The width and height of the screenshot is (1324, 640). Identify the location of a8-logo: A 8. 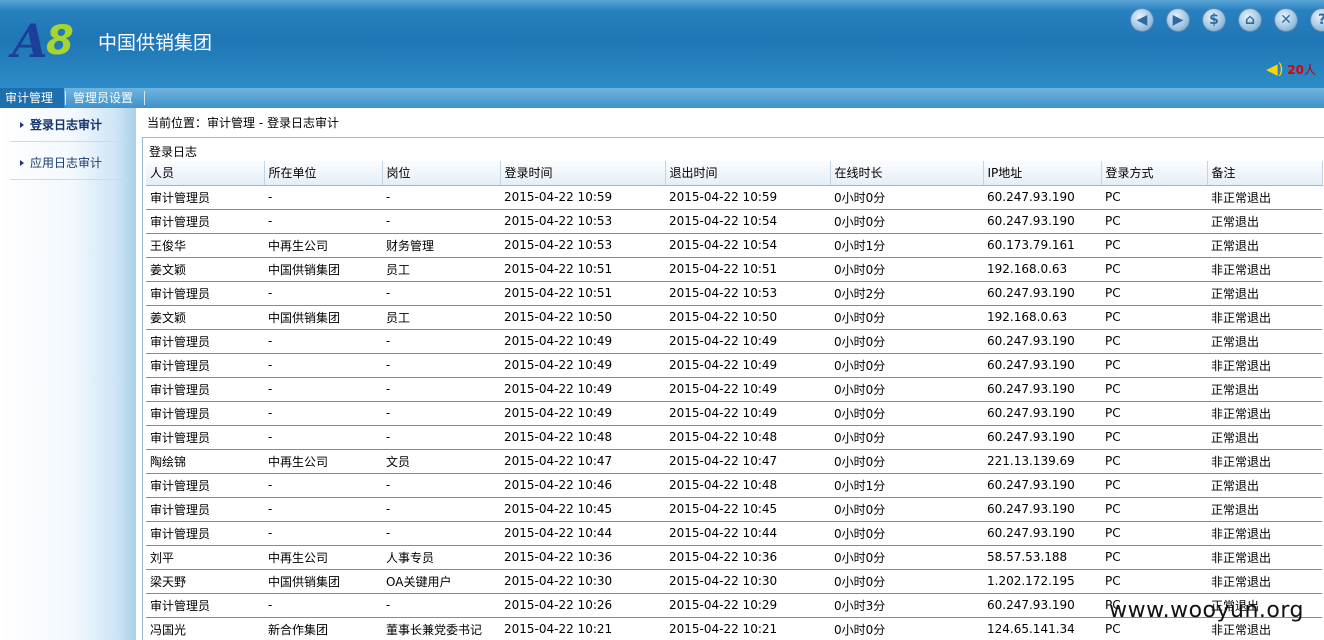
(48, 41).